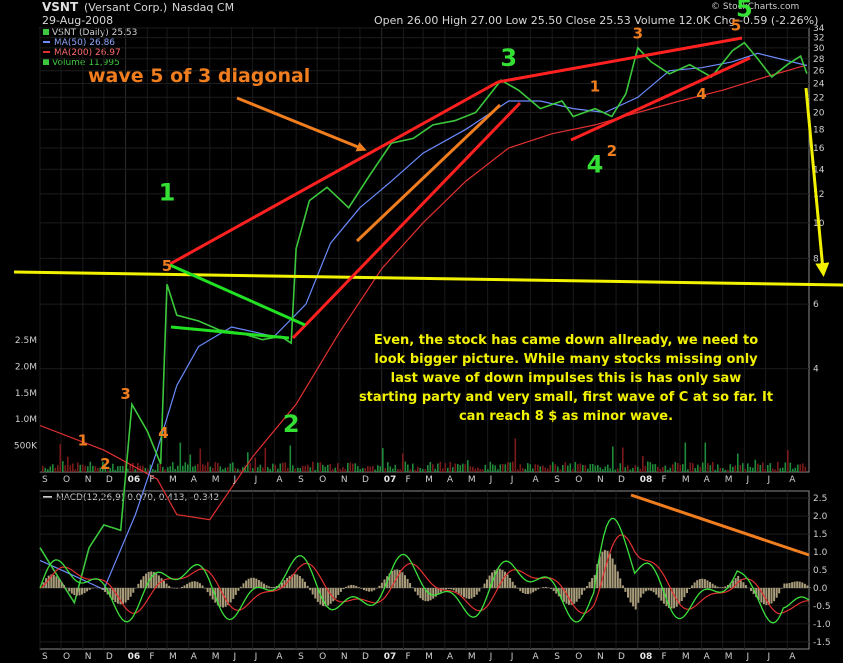  Describe the element at coordinates (508, 58) in the screenshot. I see `wave-label-green: 3` at that location.